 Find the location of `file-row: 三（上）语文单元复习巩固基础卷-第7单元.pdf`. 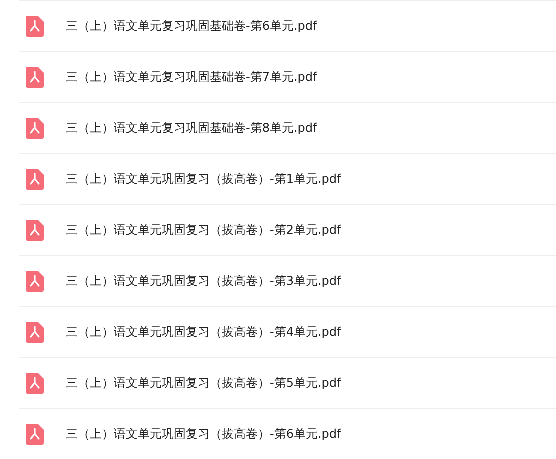

file-row: 三（上）语文单元复习巩固基础卷-第7单元.pdf is located at coordinates (287, 76).